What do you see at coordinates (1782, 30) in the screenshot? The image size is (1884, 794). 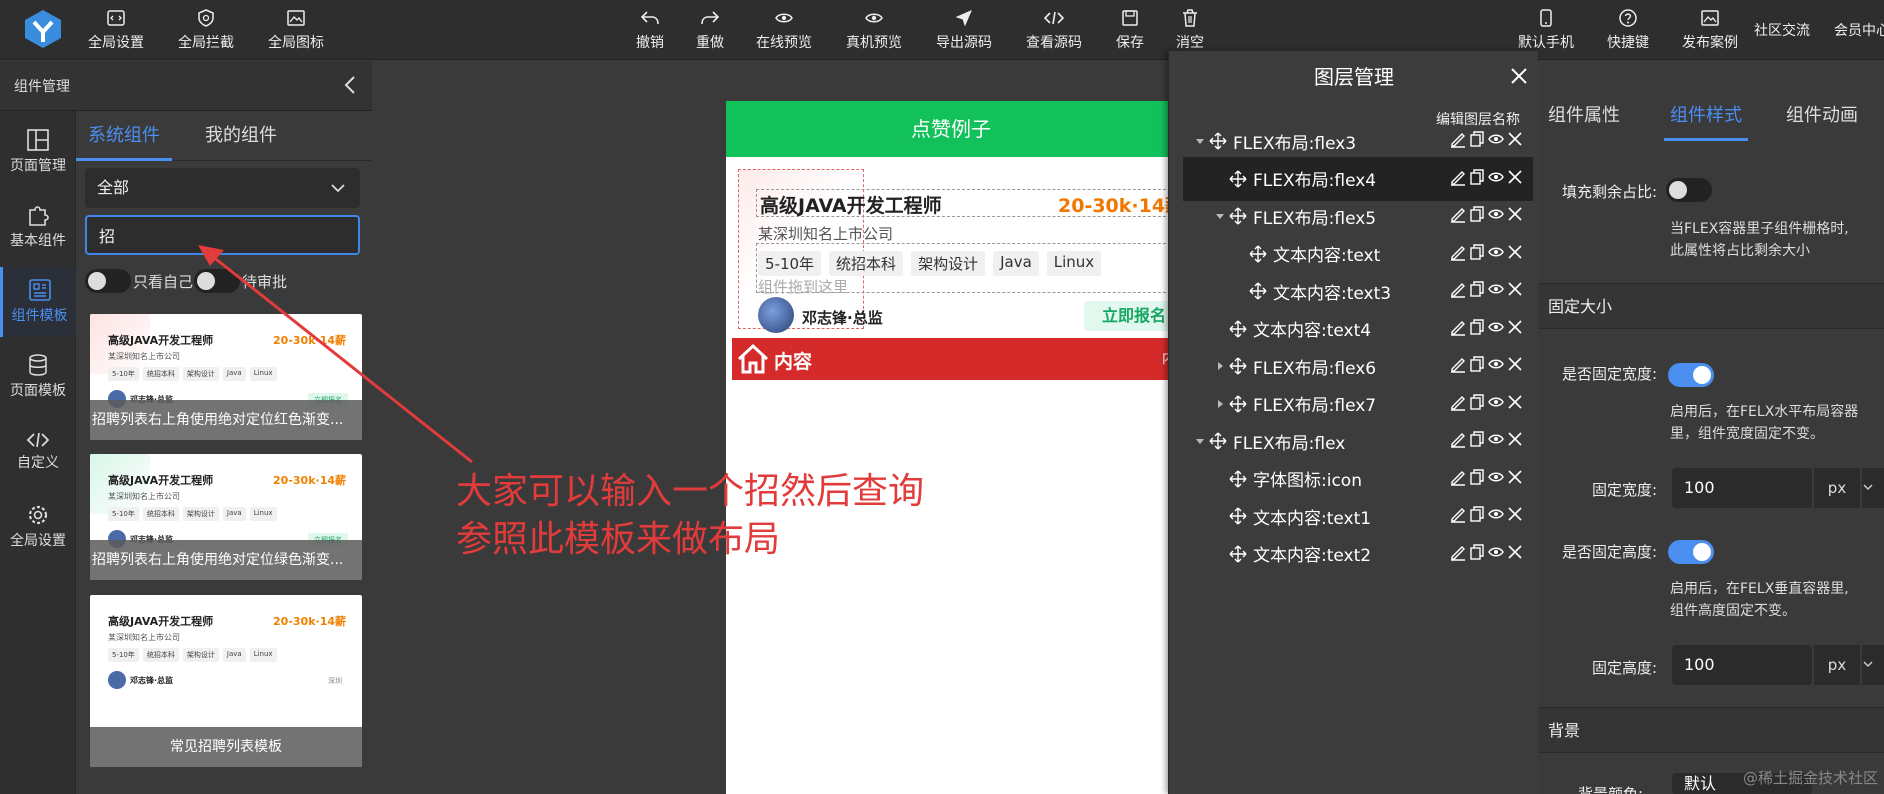 I see `community-link: 社区交流` at bounding box center [1782, 30].